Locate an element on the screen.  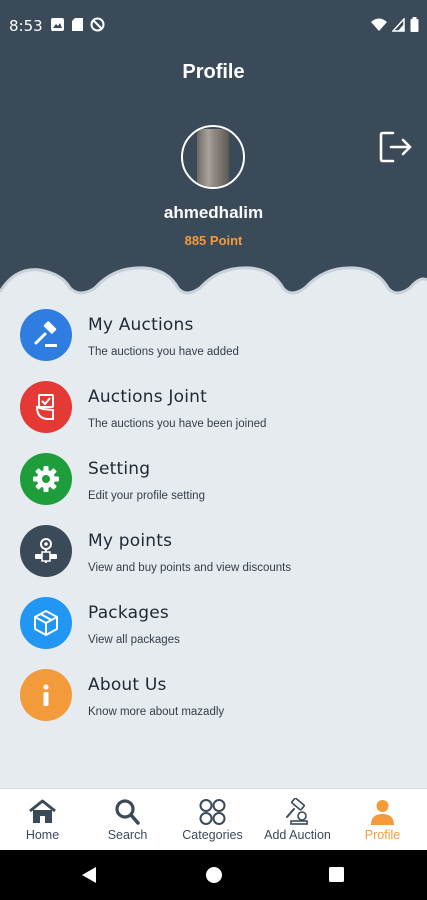
menu-item-my-auctions: My Auctions The auctions you have added is located at coordinates (213, 340).